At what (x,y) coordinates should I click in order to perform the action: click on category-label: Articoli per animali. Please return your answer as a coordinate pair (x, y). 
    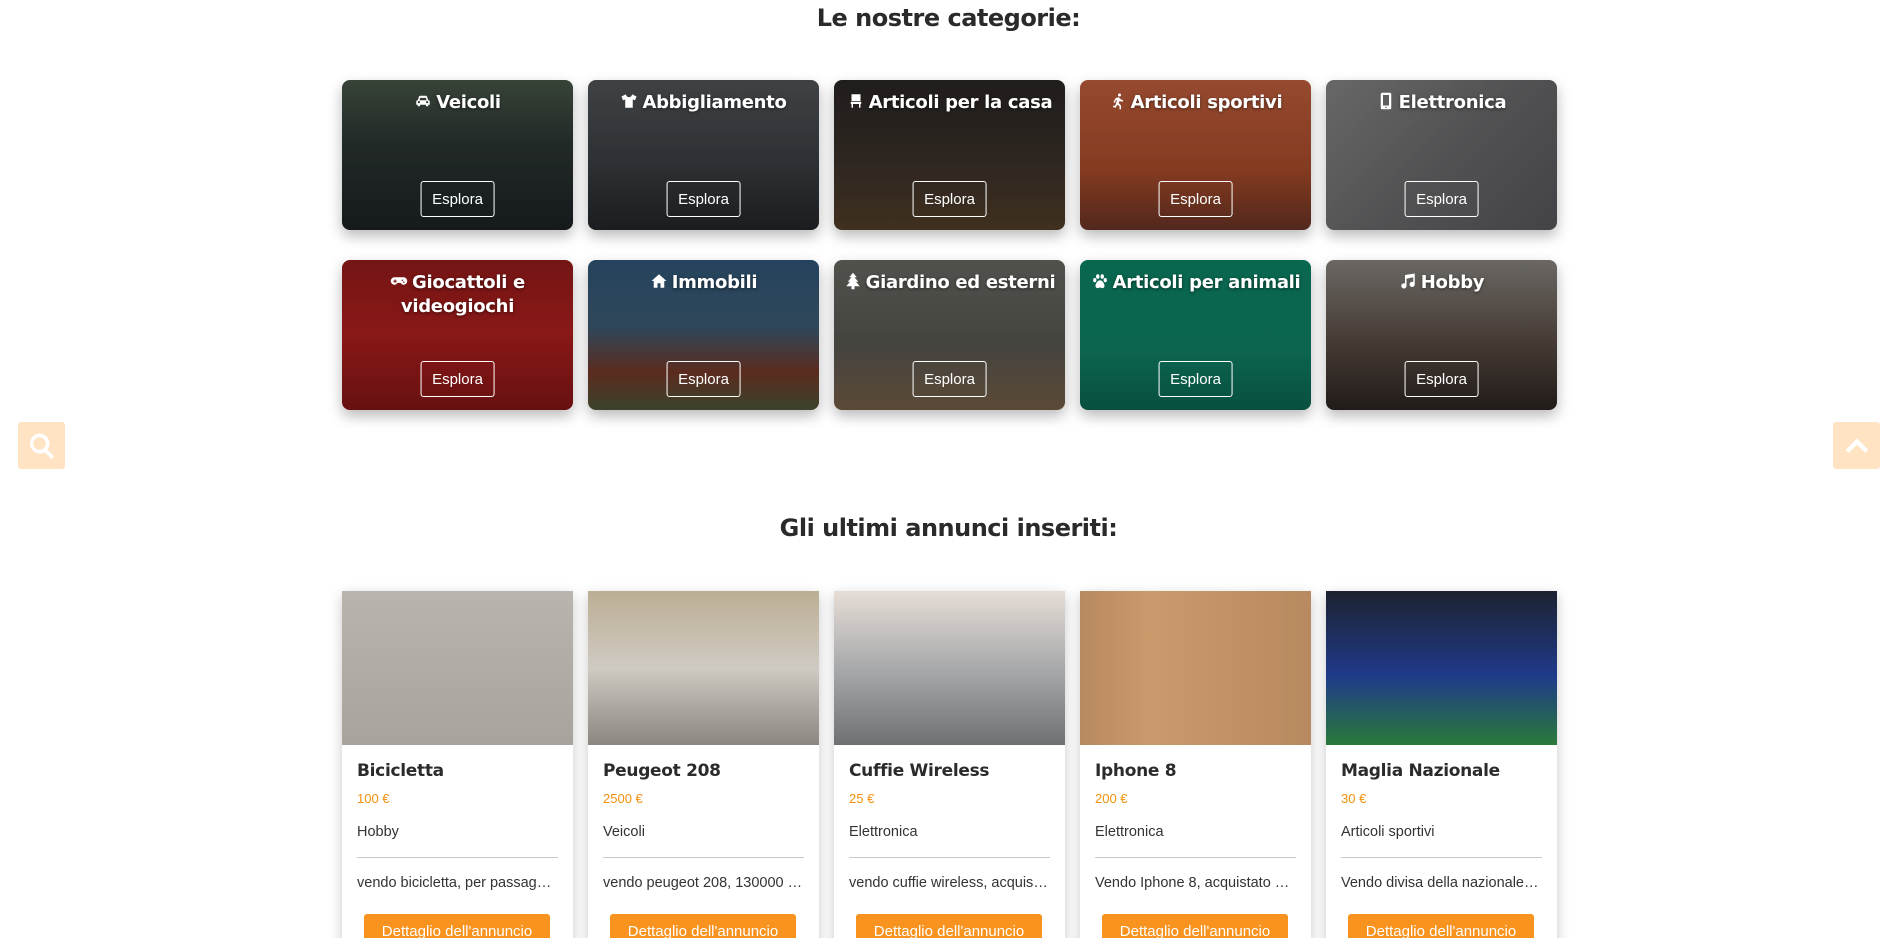
    Looking at the image, I should click on (1206, 282).